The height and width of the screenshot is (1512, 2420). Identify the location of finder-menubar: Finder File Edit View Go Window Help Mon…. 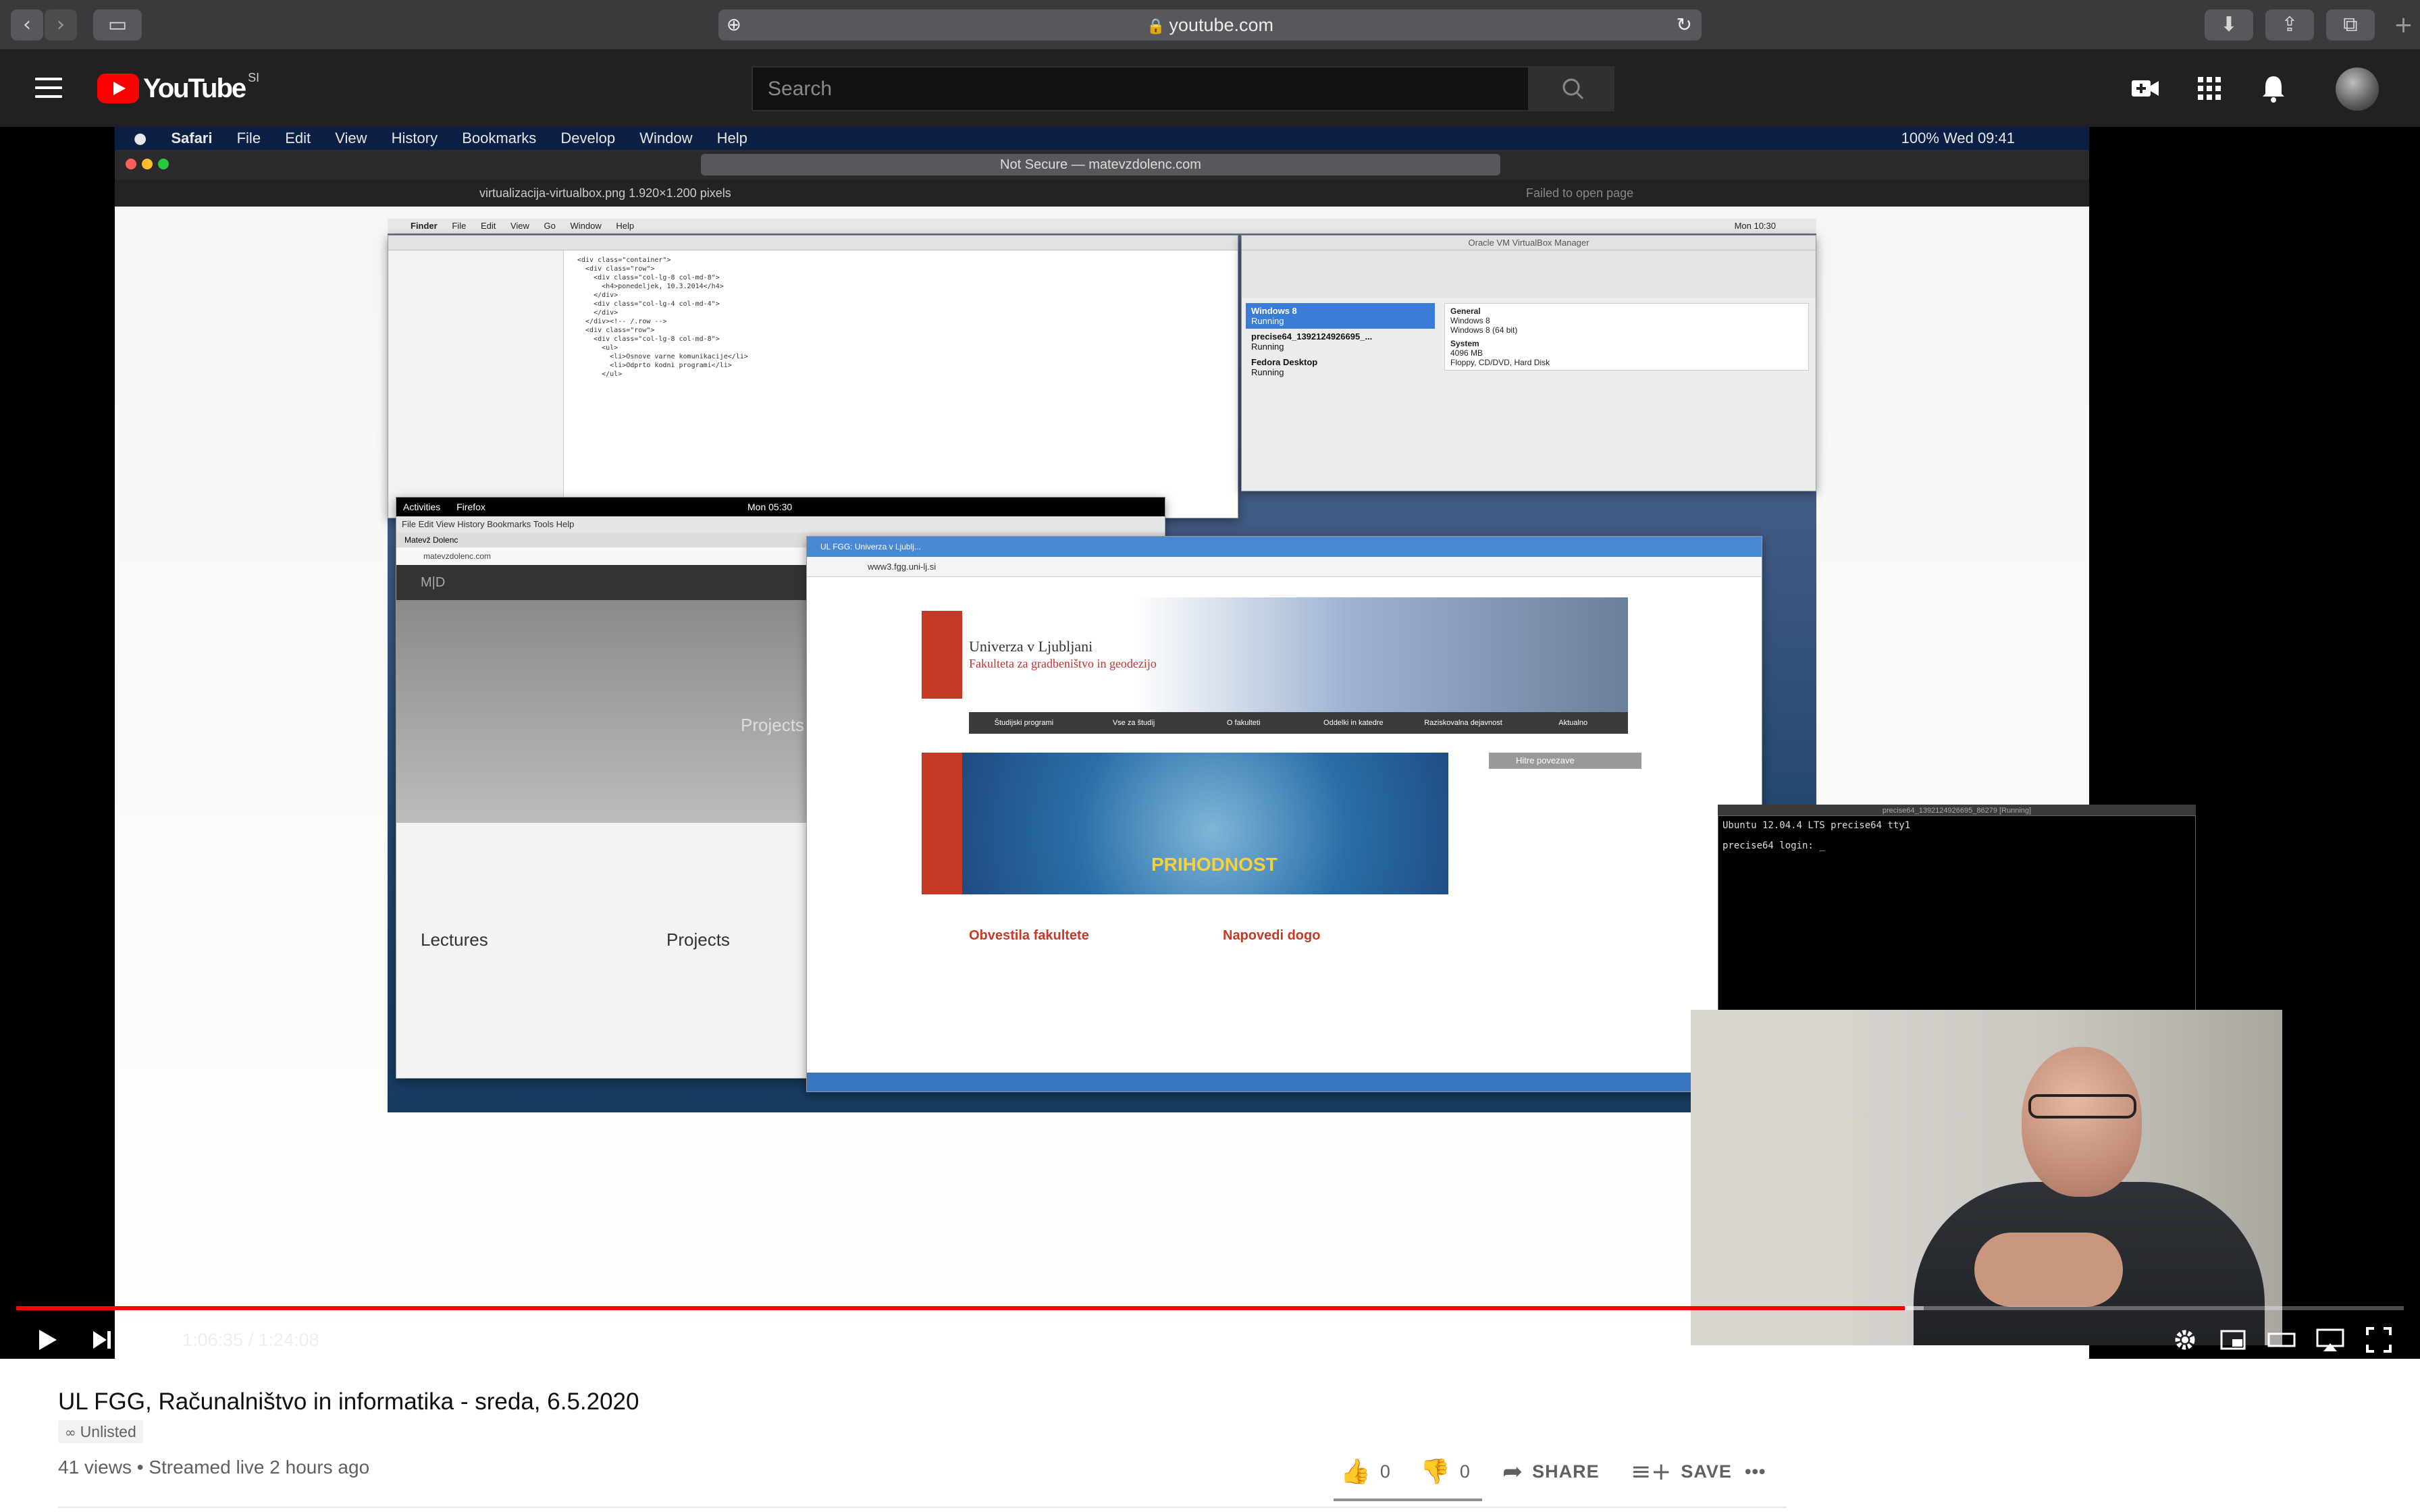
(1102, 226).